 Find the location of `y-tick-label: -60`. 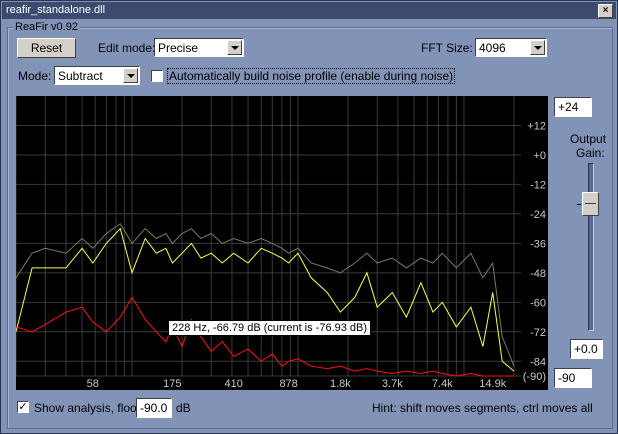

y-tick-label: -60 is located at coordinates (538, 303).